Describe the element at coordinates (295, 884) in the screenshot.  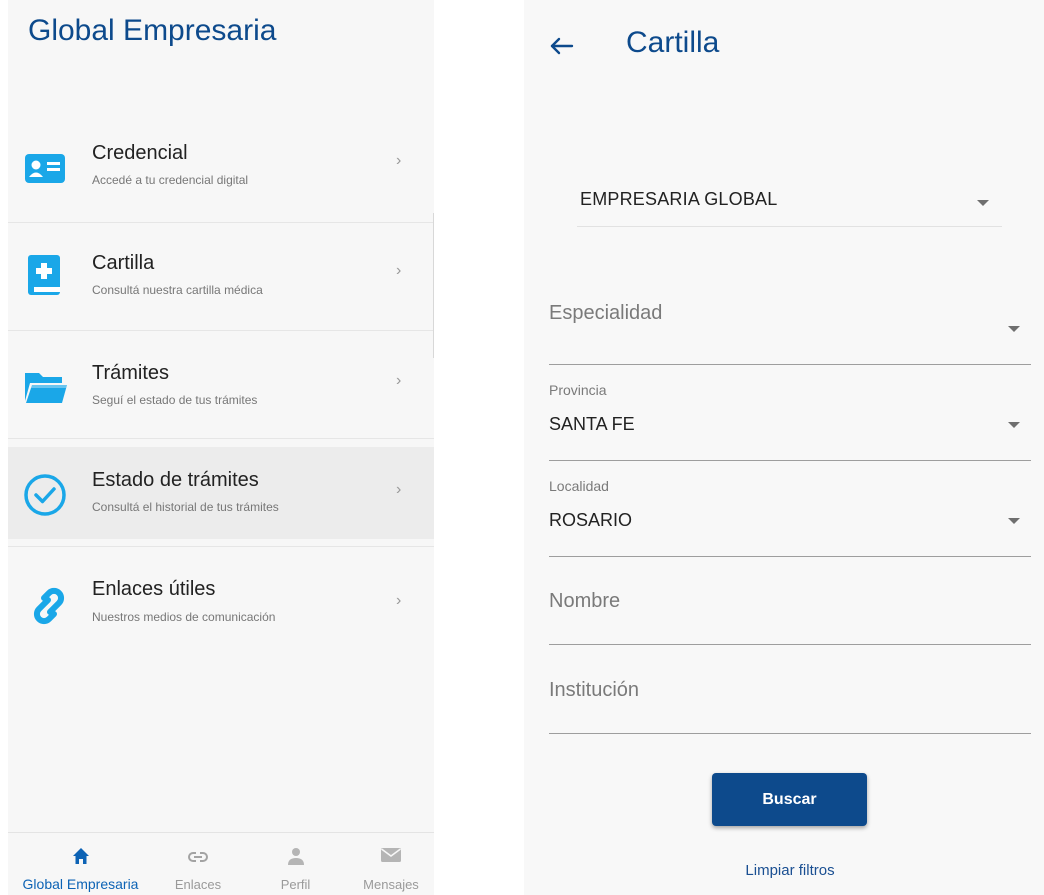
I see `nav-label: Perfil` at that location.